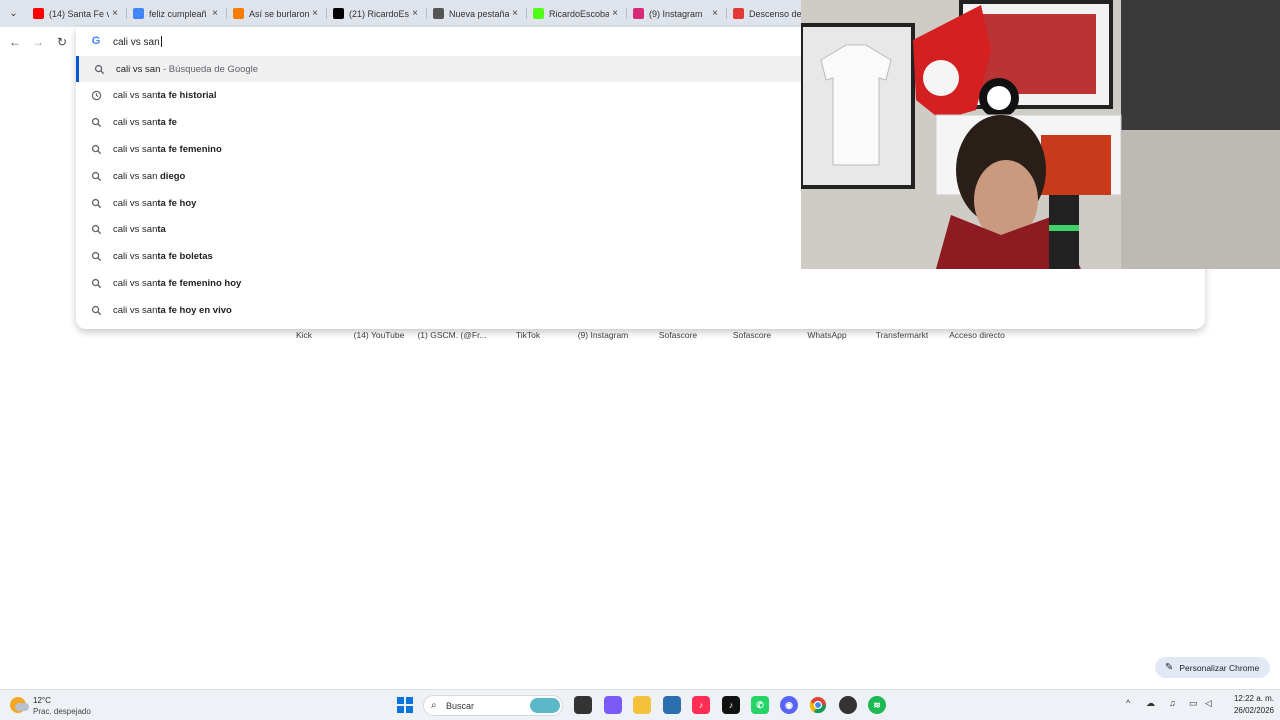 This screenshot has height=720, width=1280. Describe the element at coordinates (603, 335) in the screenshot. I see `shortcut-tile: (9) Instagram` at that location.